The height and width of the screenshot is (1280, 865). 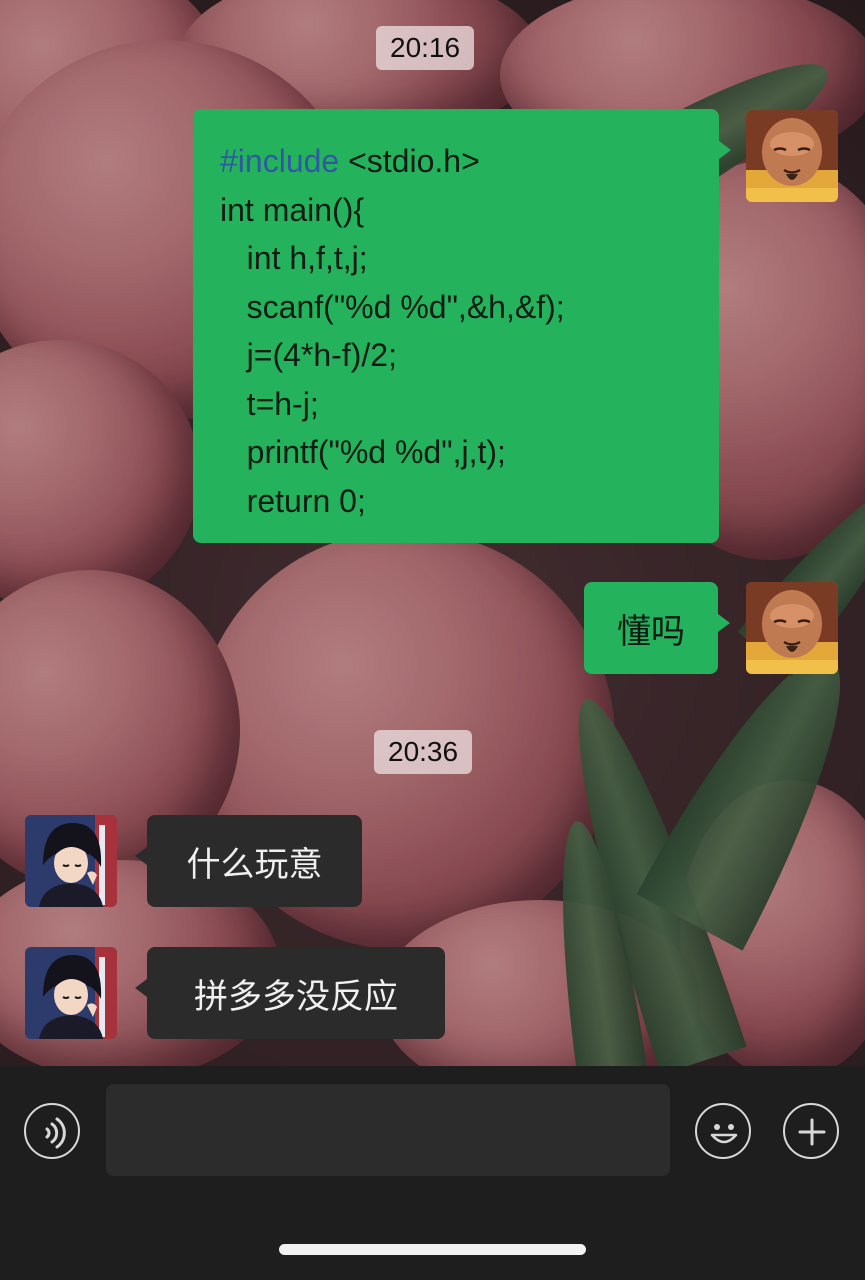 What do you see at coordinates (388, 1130) in the screenshot?
I see `message-input` at bounding box center [388, 1130].